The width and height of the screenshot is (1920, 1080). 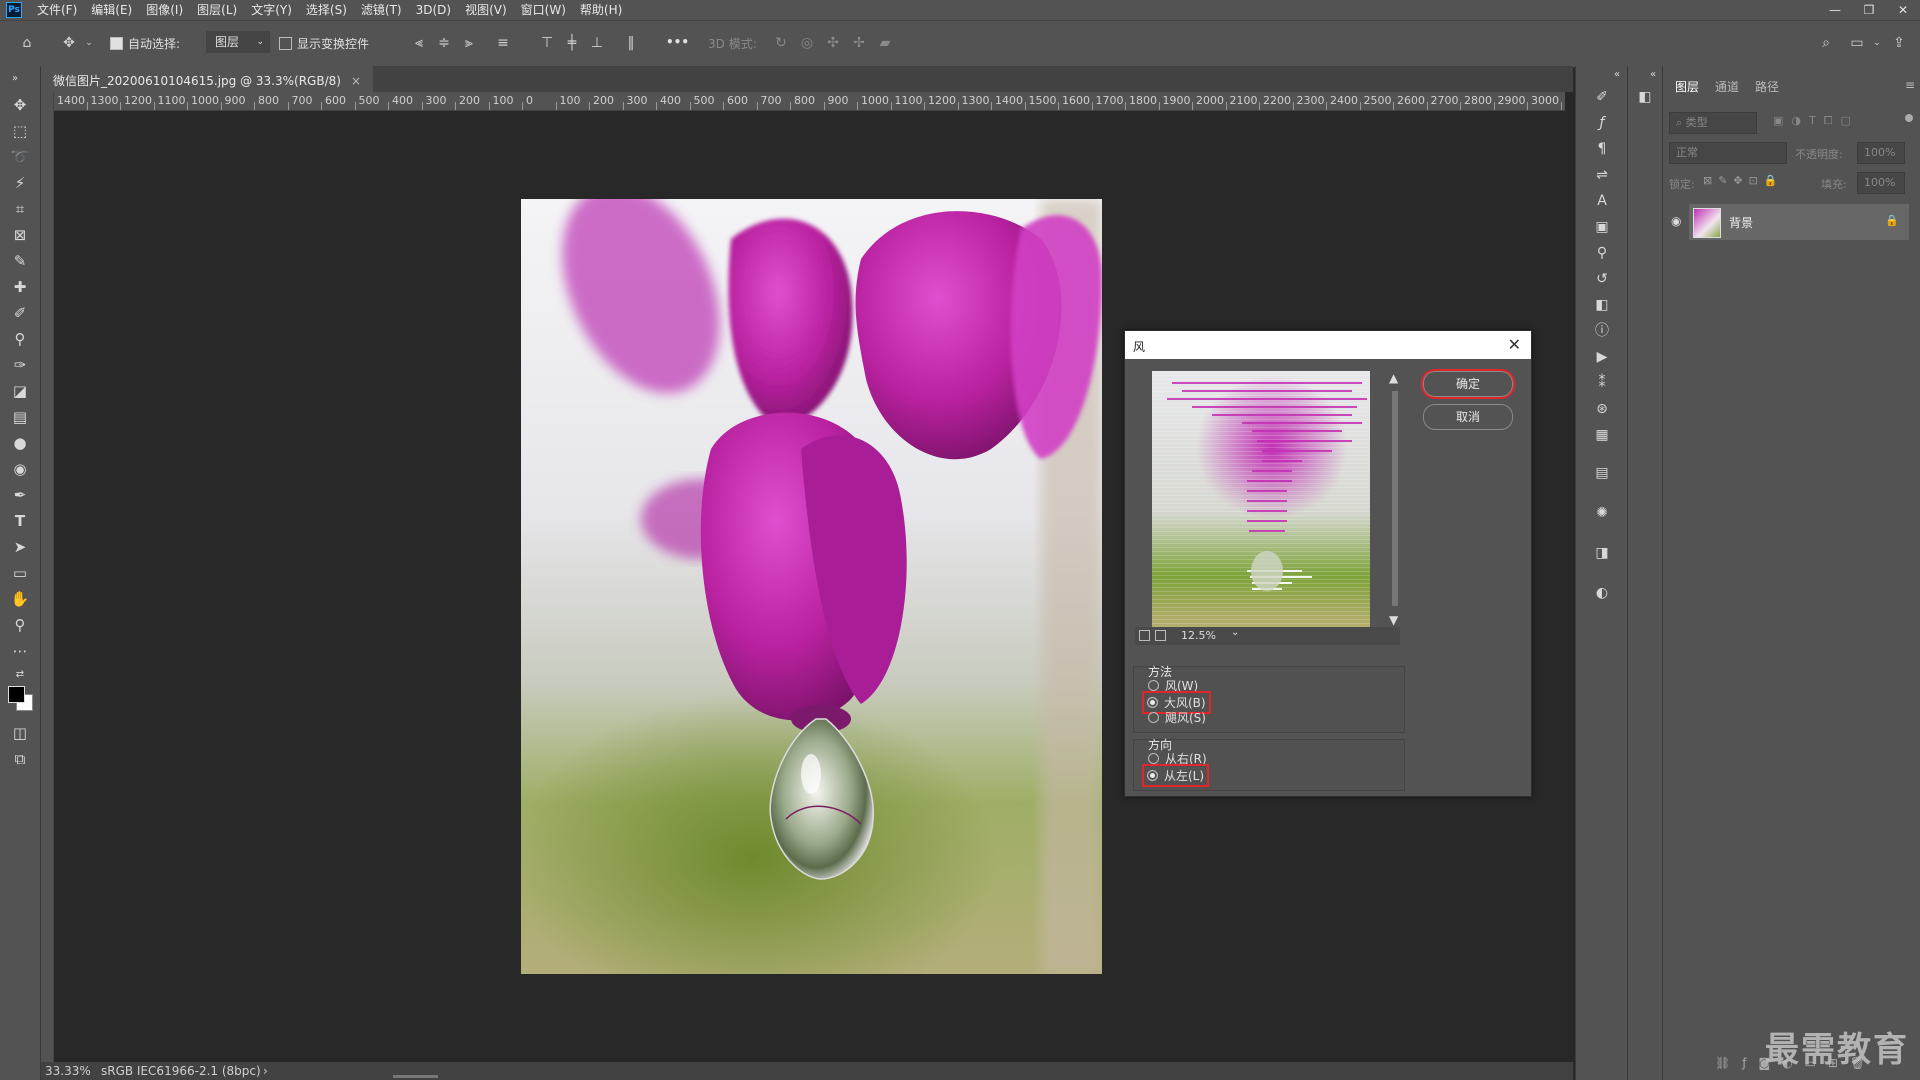 What do you see at coordinates (1602, 357) in the screenshot?
I see `actions-play-icon: ▶` at bounding box center [1602, 357].